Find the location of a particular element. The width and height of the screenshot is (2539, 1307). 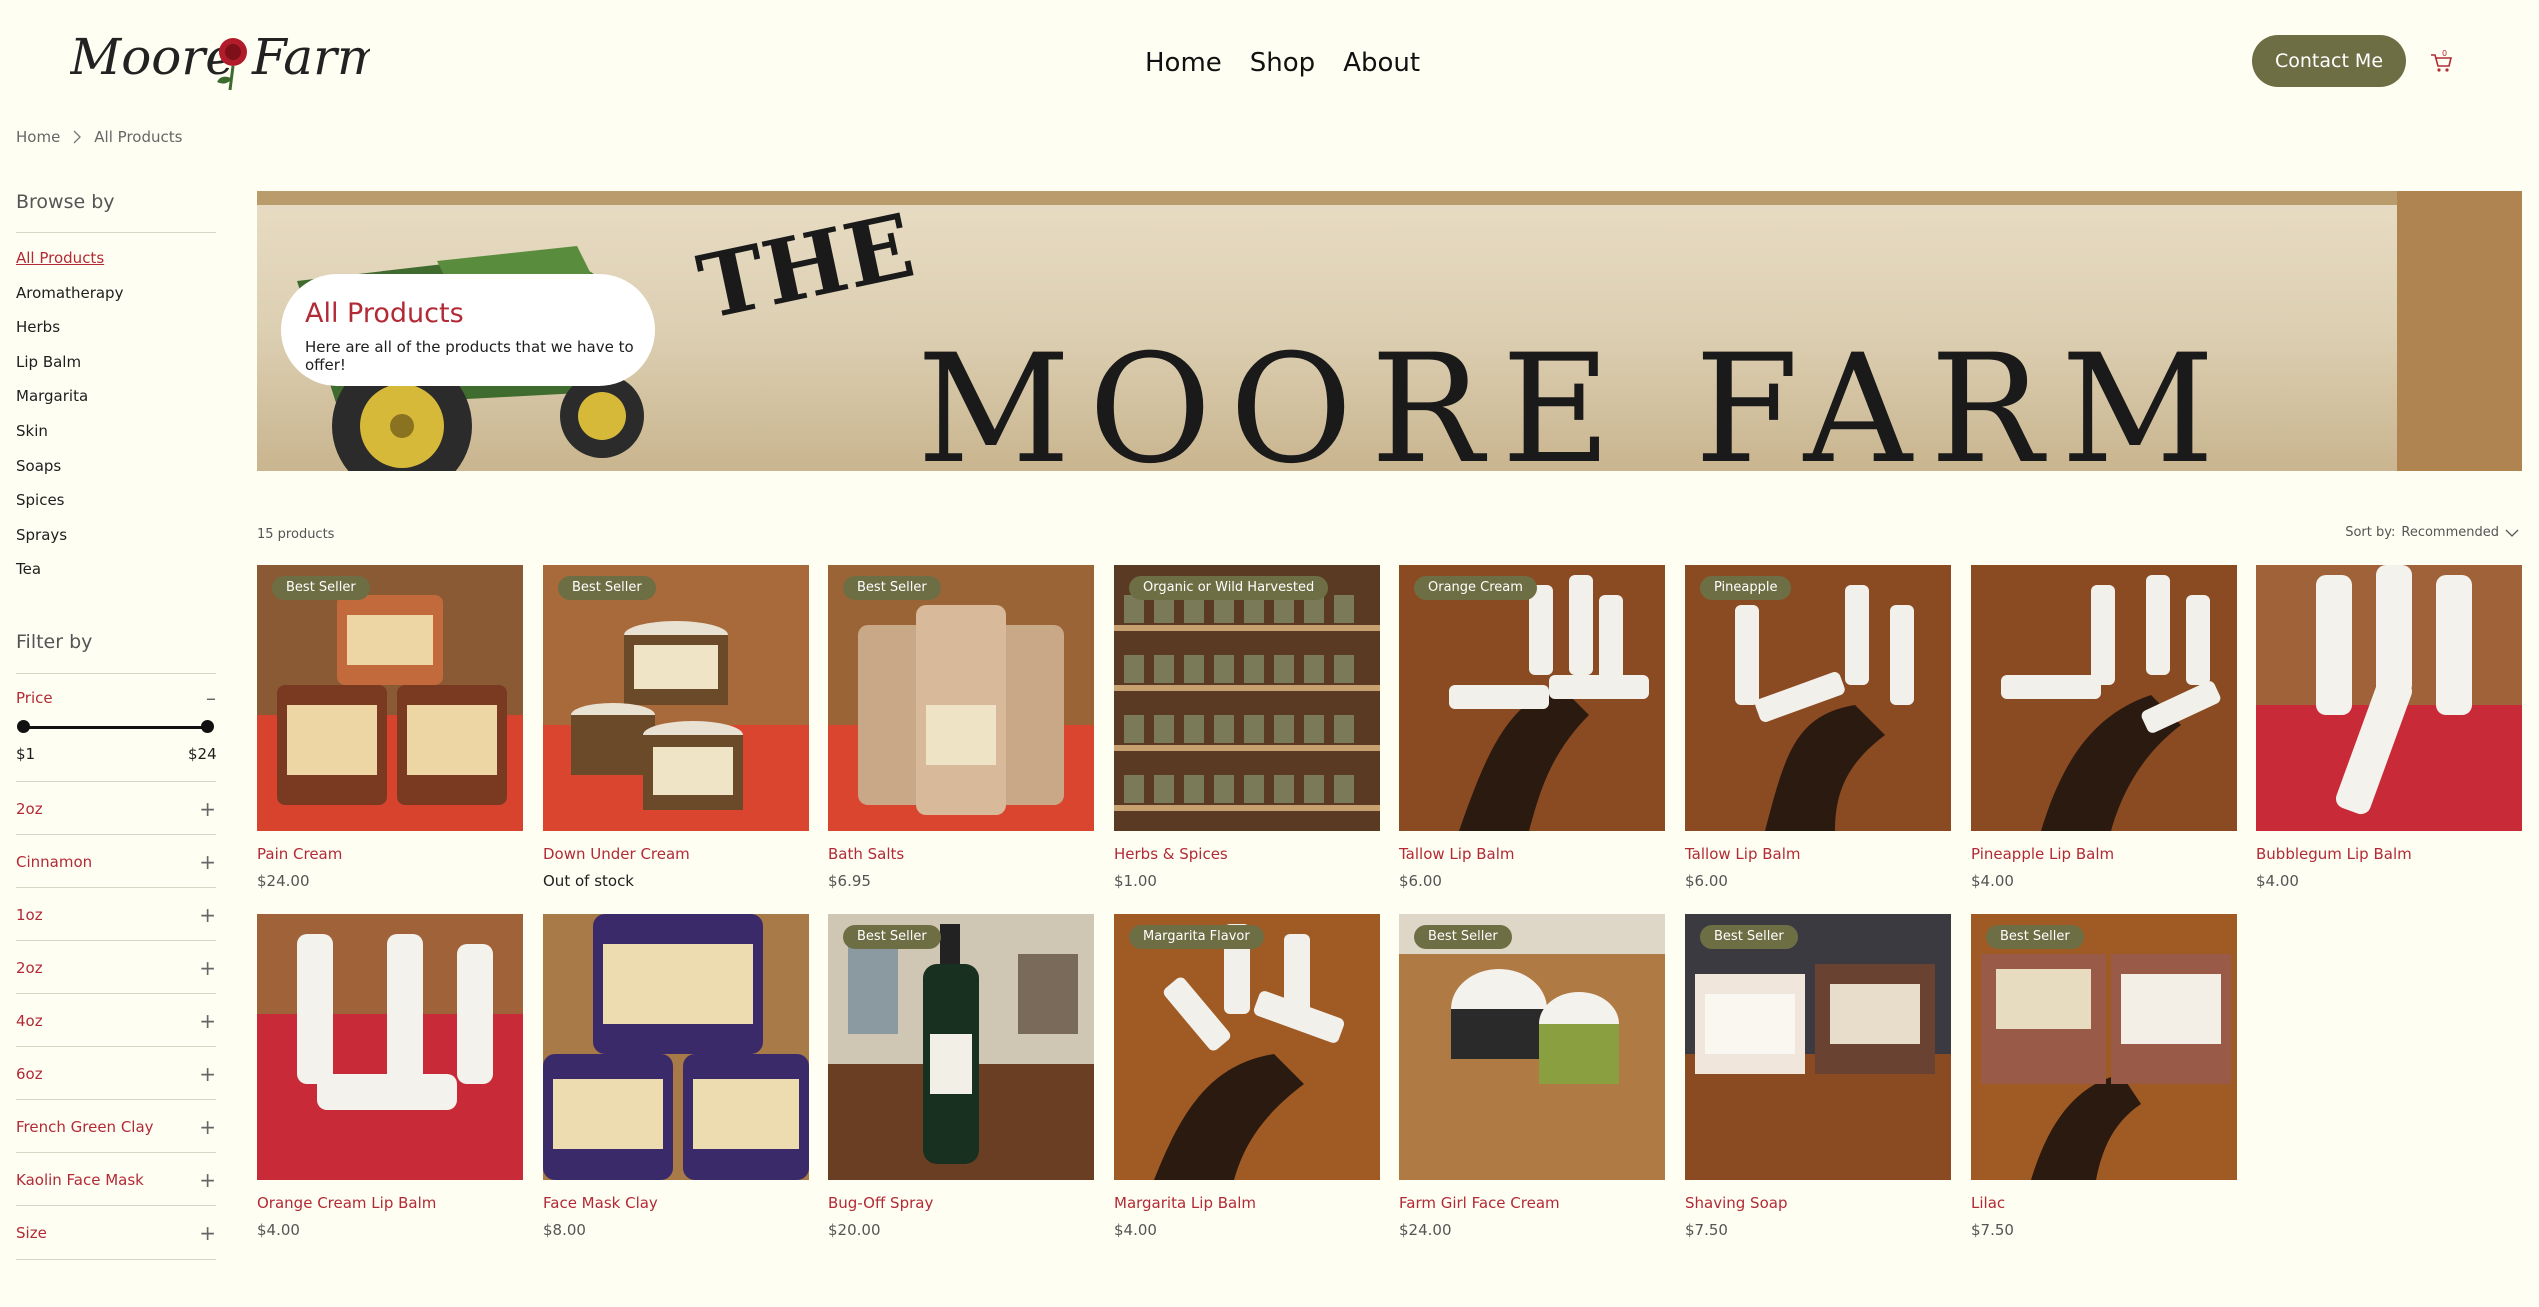

product-card: Best Seller Lilac $7.50 is located at coordinates (2104, 1076).